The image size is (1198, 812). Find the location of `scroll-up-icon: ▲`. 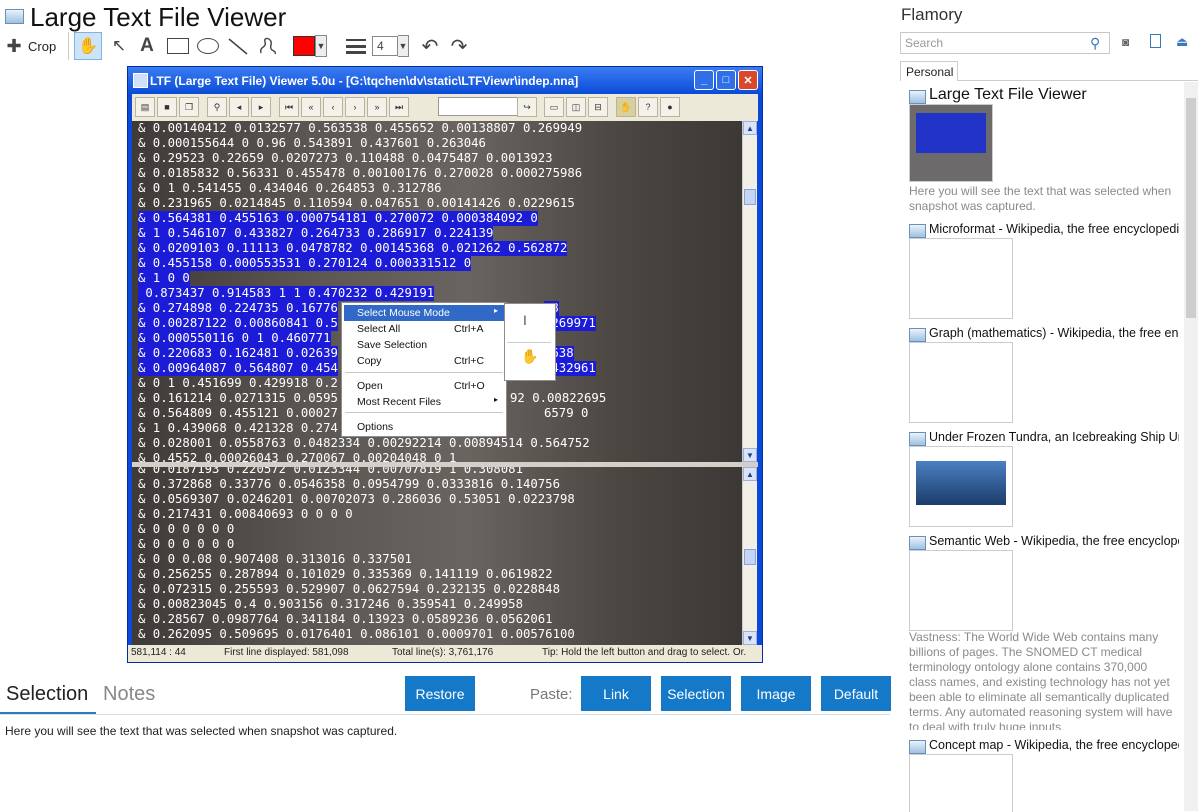

scroll-up-icon: ▲ is located at coordinates (750, 128).